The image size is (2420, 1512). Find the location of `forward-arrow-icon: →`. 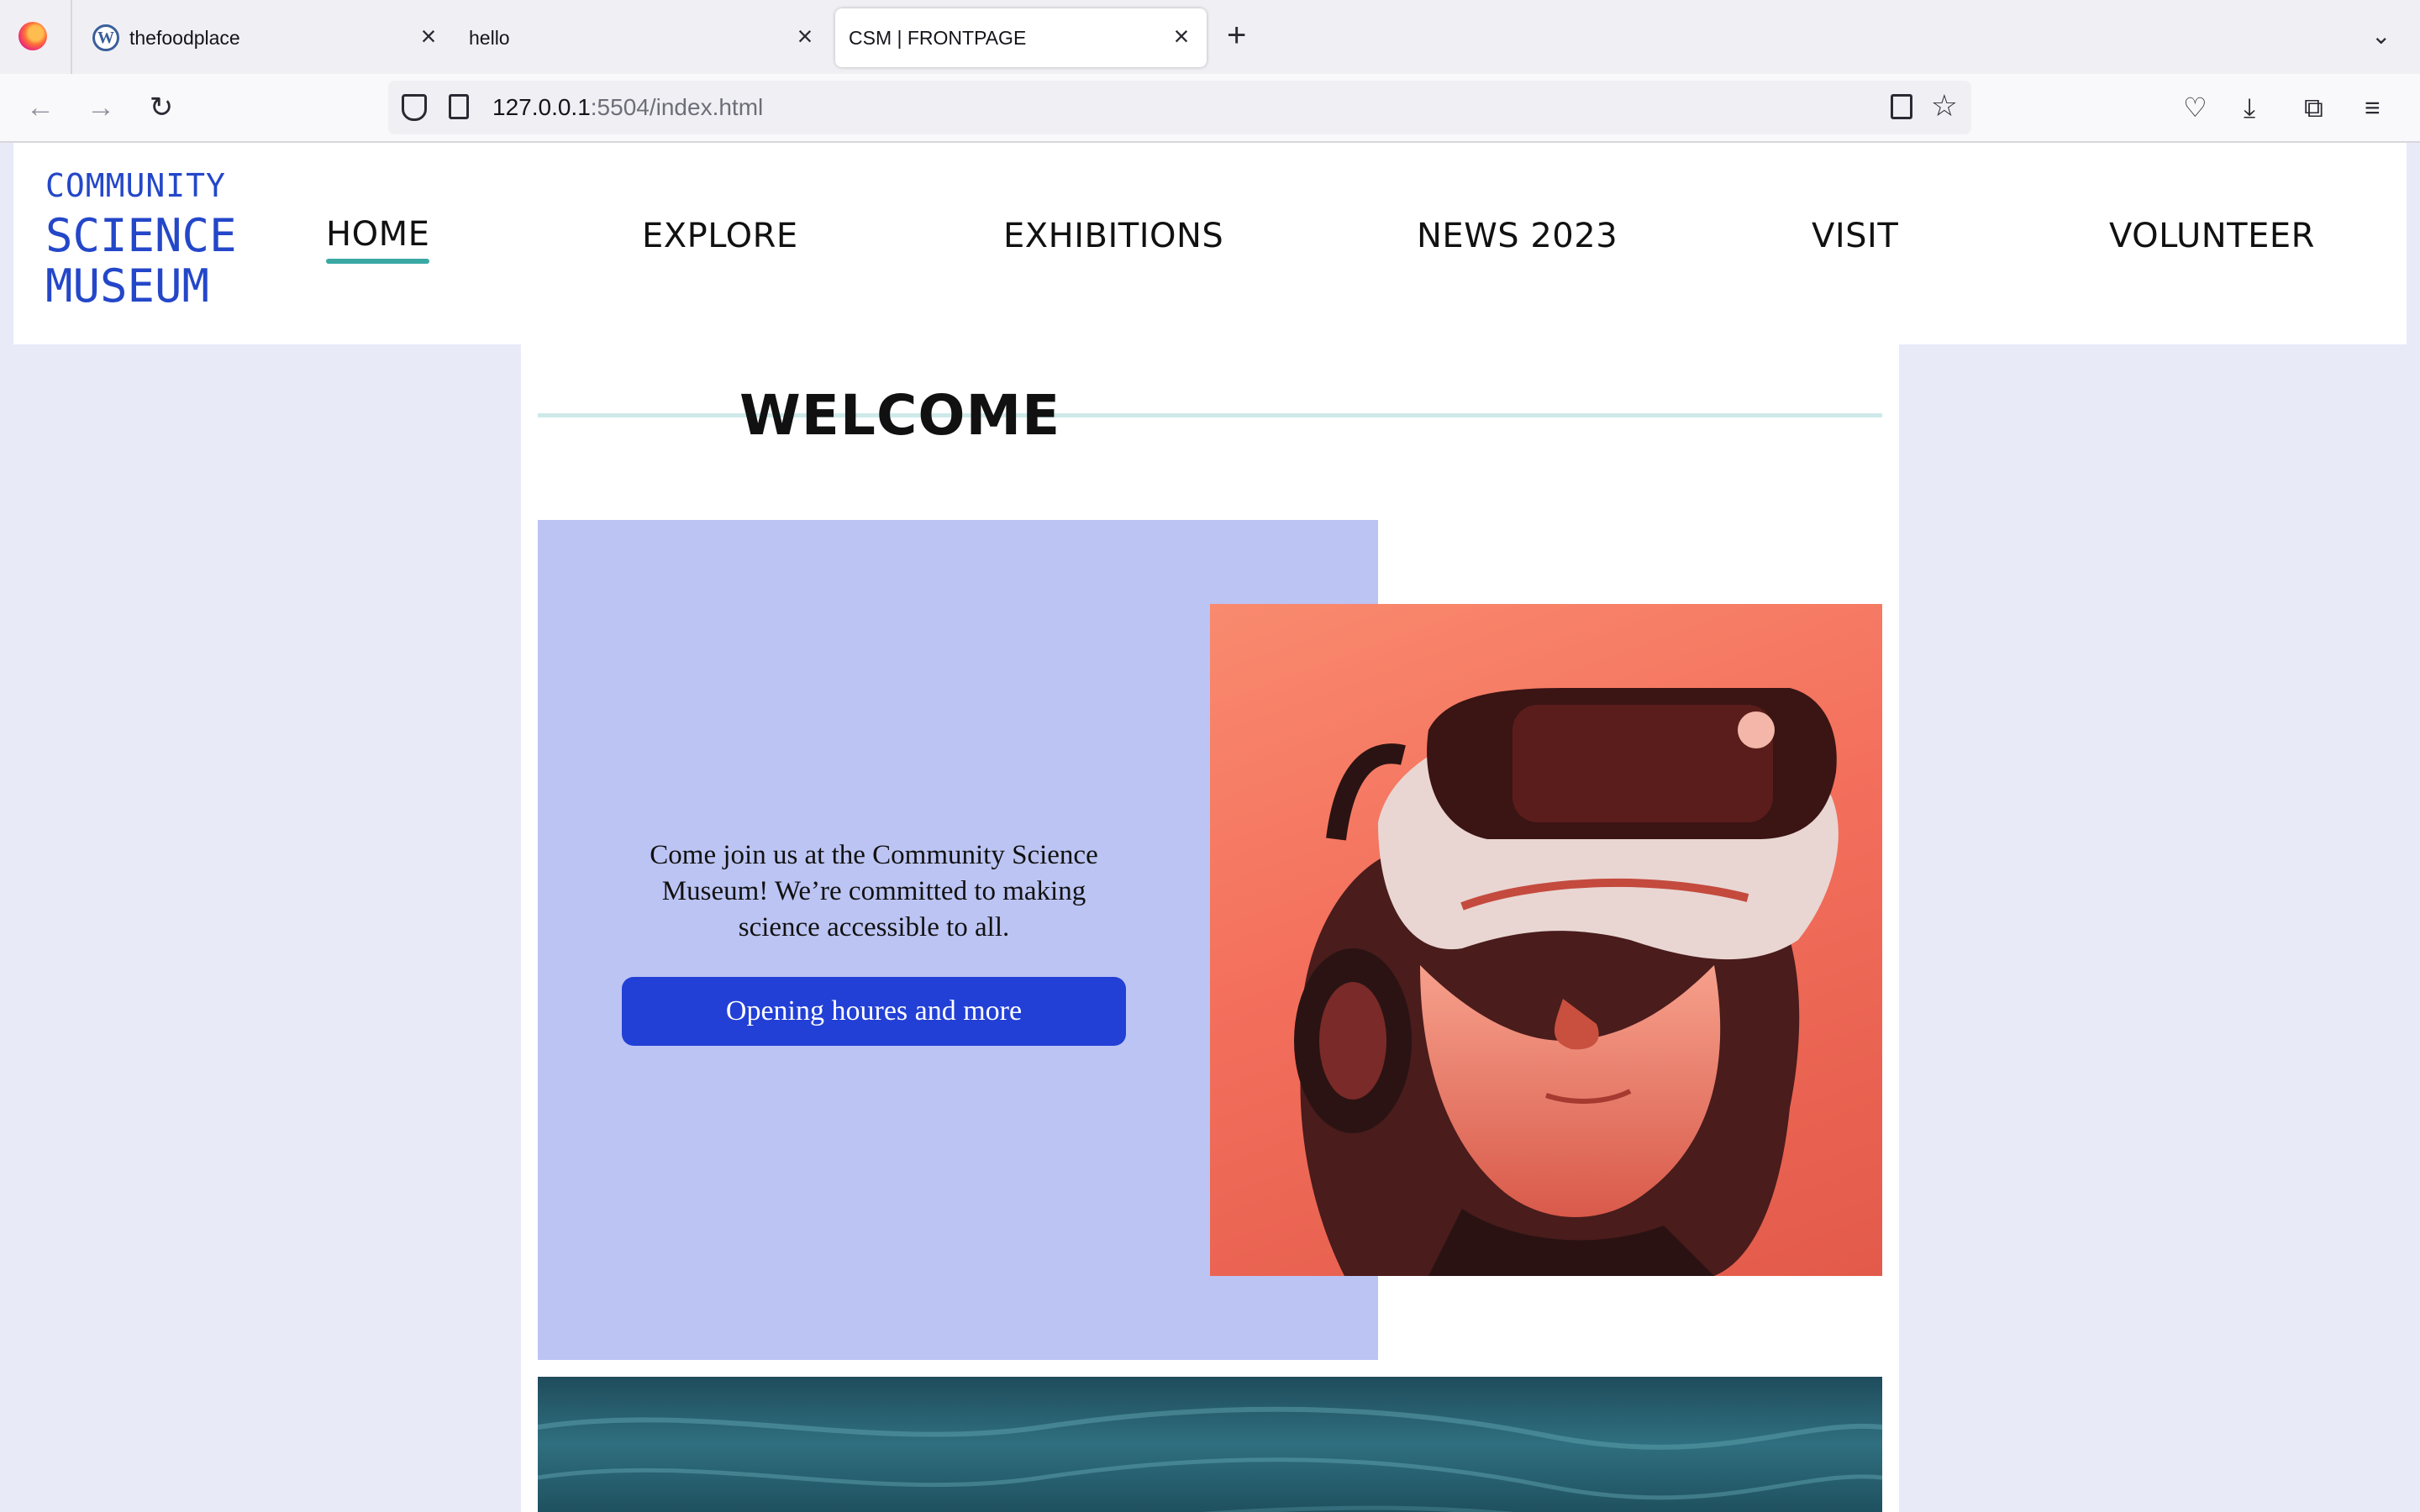

forward-arrow-icon: → is located at coordinates (101, 107).